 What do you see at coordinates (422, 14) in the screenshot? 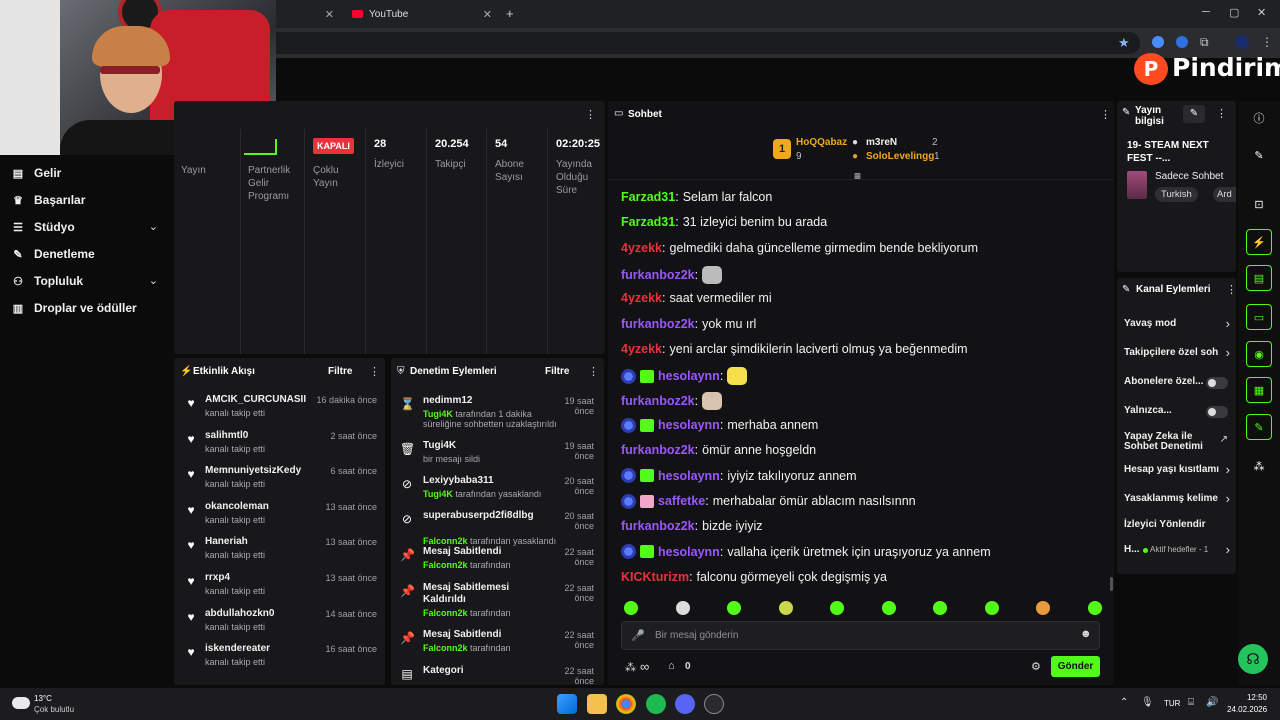
I see `browser-tab-youtube: YouTube ✕` at bounding box center [422, 14].